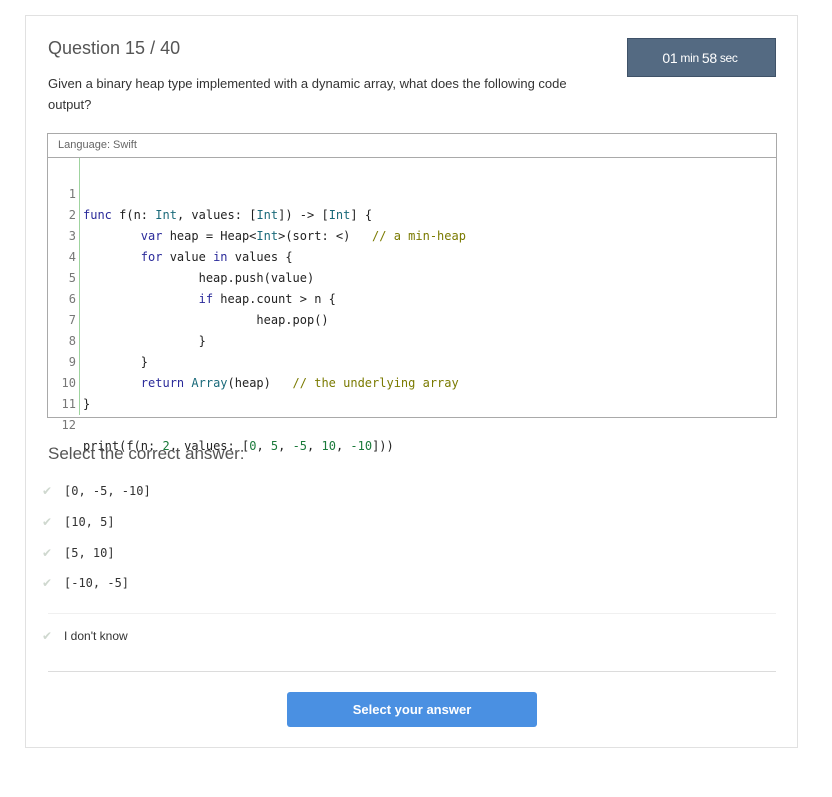  I want to click on answer-option-label: [-10, -5], so click(97, 583).